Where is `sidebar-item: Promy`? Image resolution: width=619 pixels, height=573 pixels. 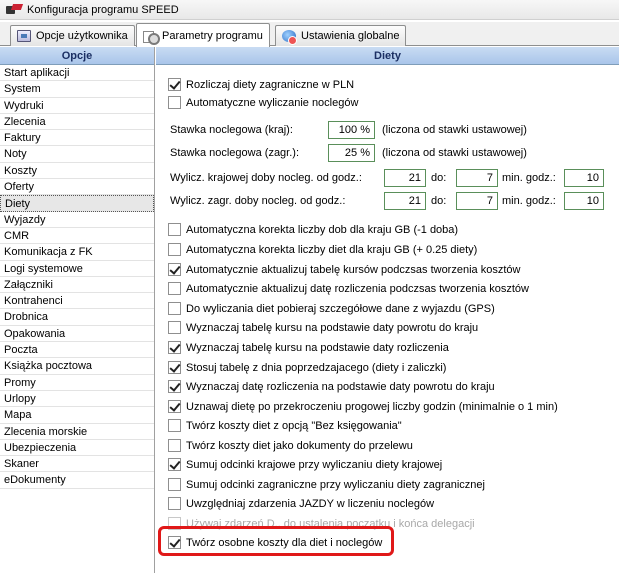
sidebar-item: Promy is located at coordinates (77, 383).